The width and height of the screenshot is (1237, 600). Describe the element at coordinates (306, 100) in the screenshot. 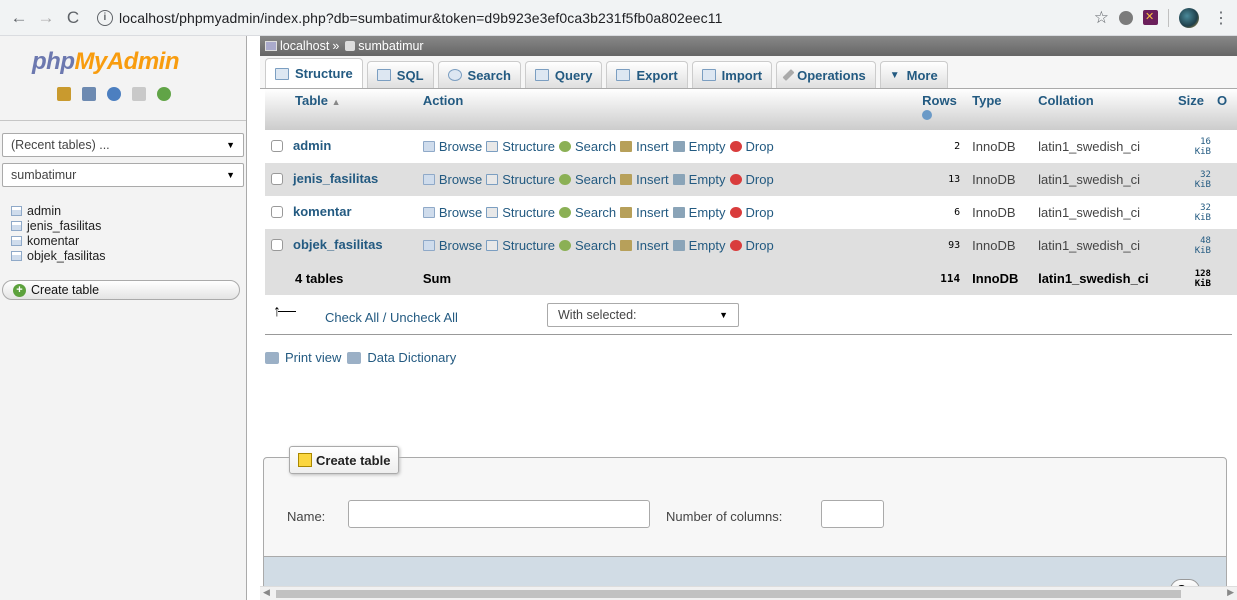

I see `column-header-table: Table ▲` at that location.